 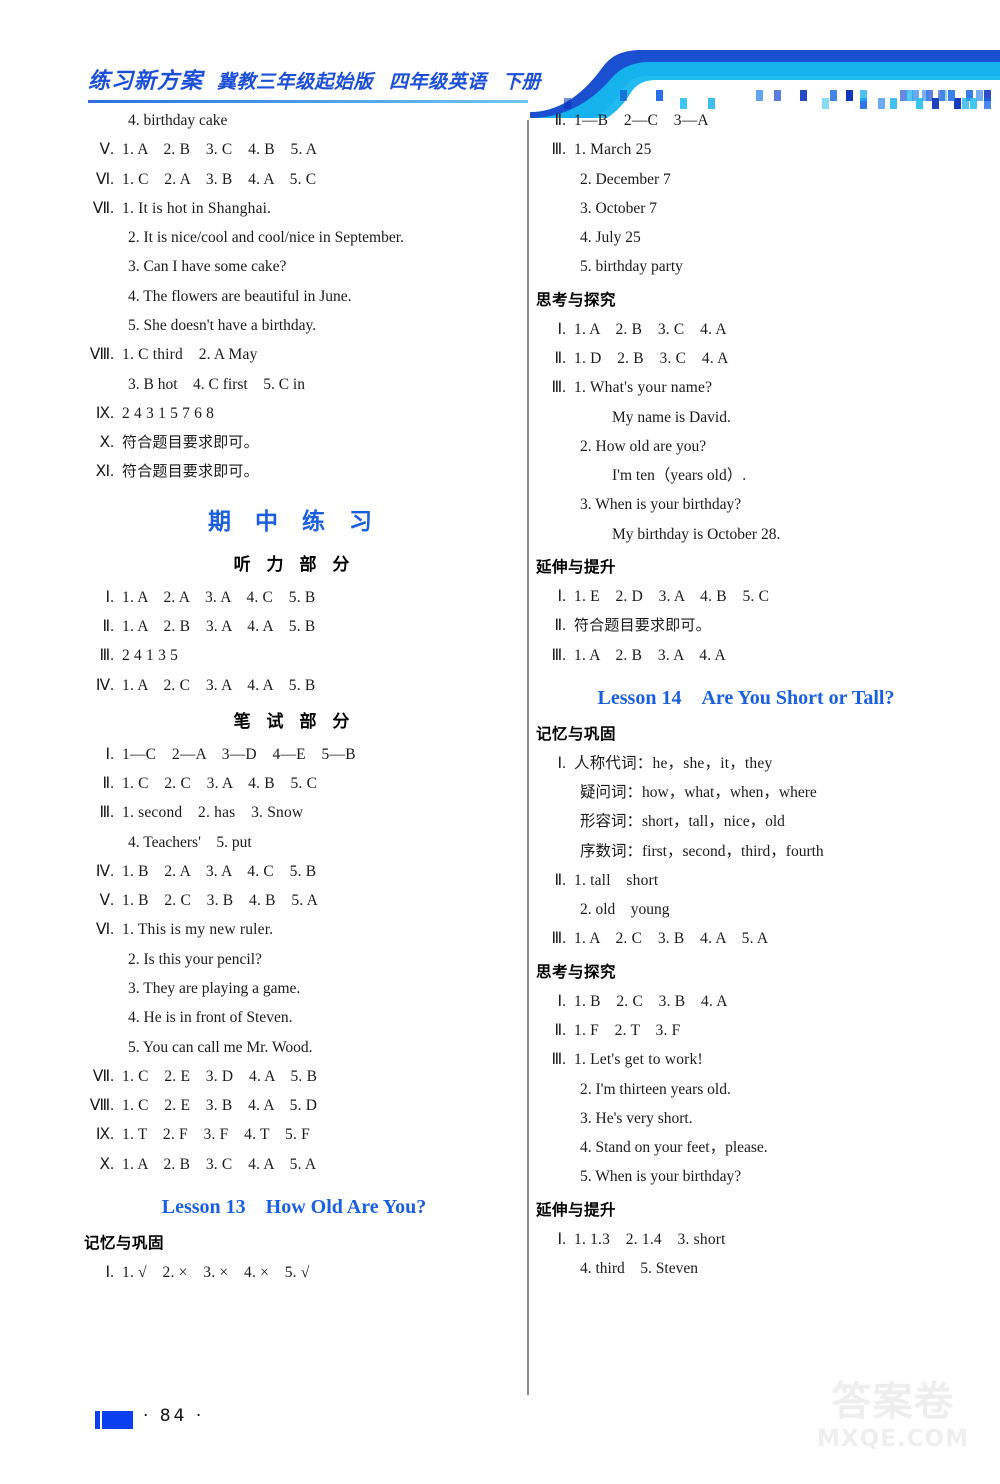 What do you see at coordinates (619, 208) in the screenshot?
I see `answer-subline: 3. October 7` at bounding box center [619, 208].